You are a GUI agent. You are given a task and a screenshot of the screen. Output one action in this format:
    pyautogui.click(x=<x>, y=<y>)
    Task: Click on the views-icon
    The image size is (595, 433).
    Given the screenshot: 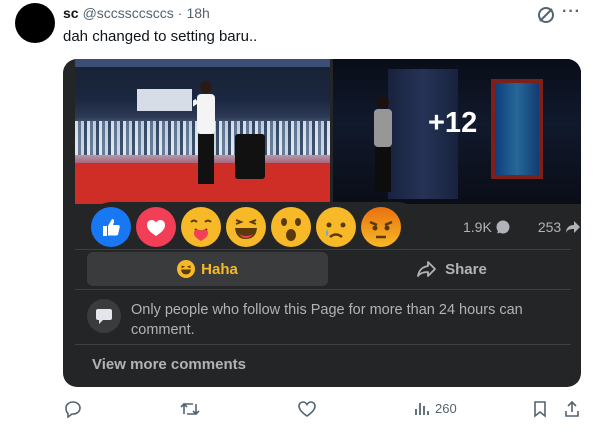 What is the action you would take?
    pyautogui.click(x=422, y=409)
    